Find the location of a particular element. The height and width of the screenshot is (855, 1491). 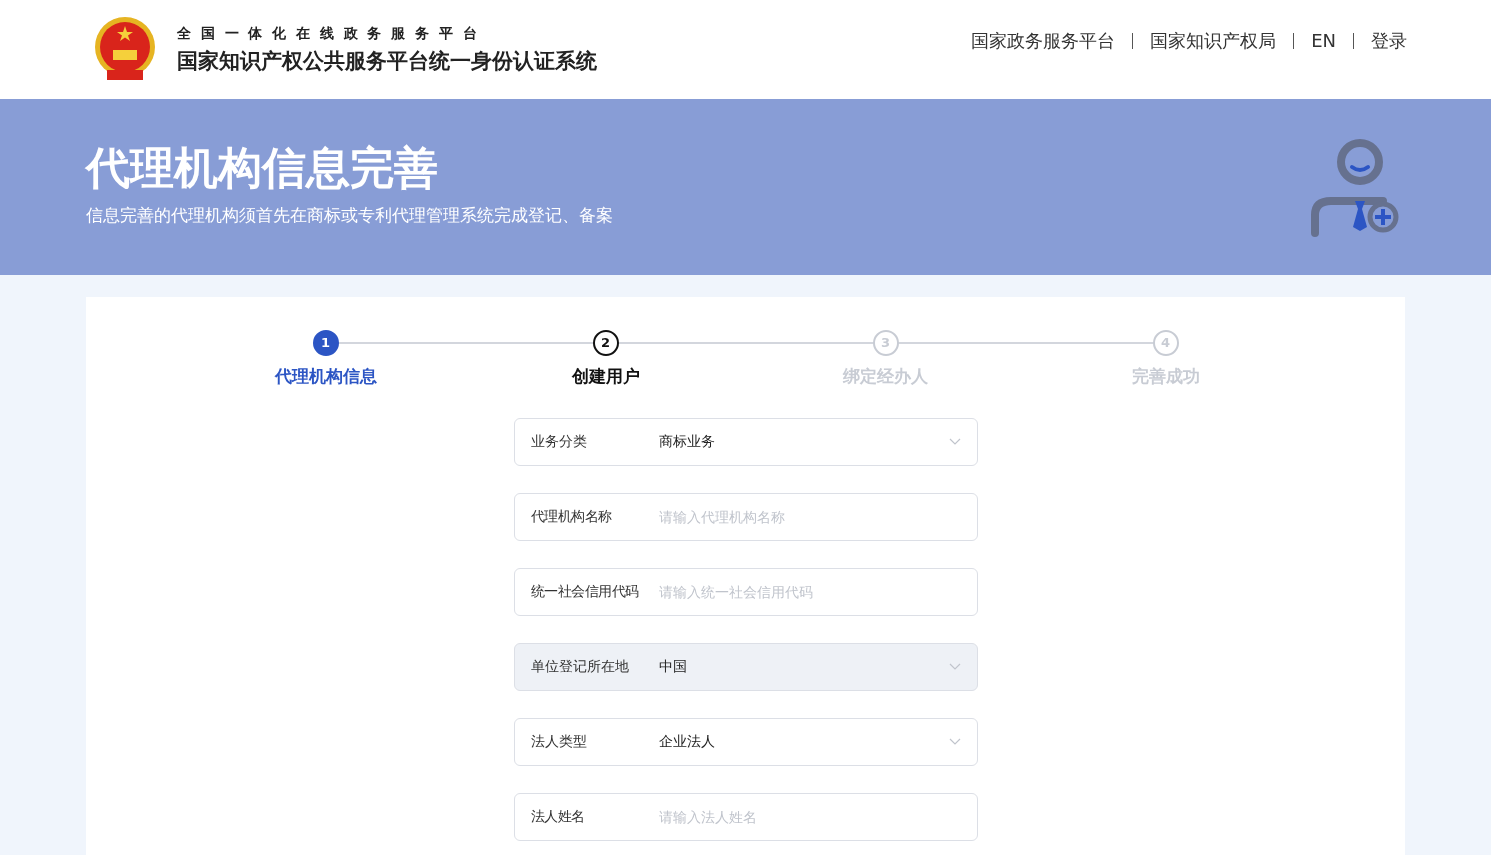

field-label: 业务分类 is located at coordinates (559, 441).